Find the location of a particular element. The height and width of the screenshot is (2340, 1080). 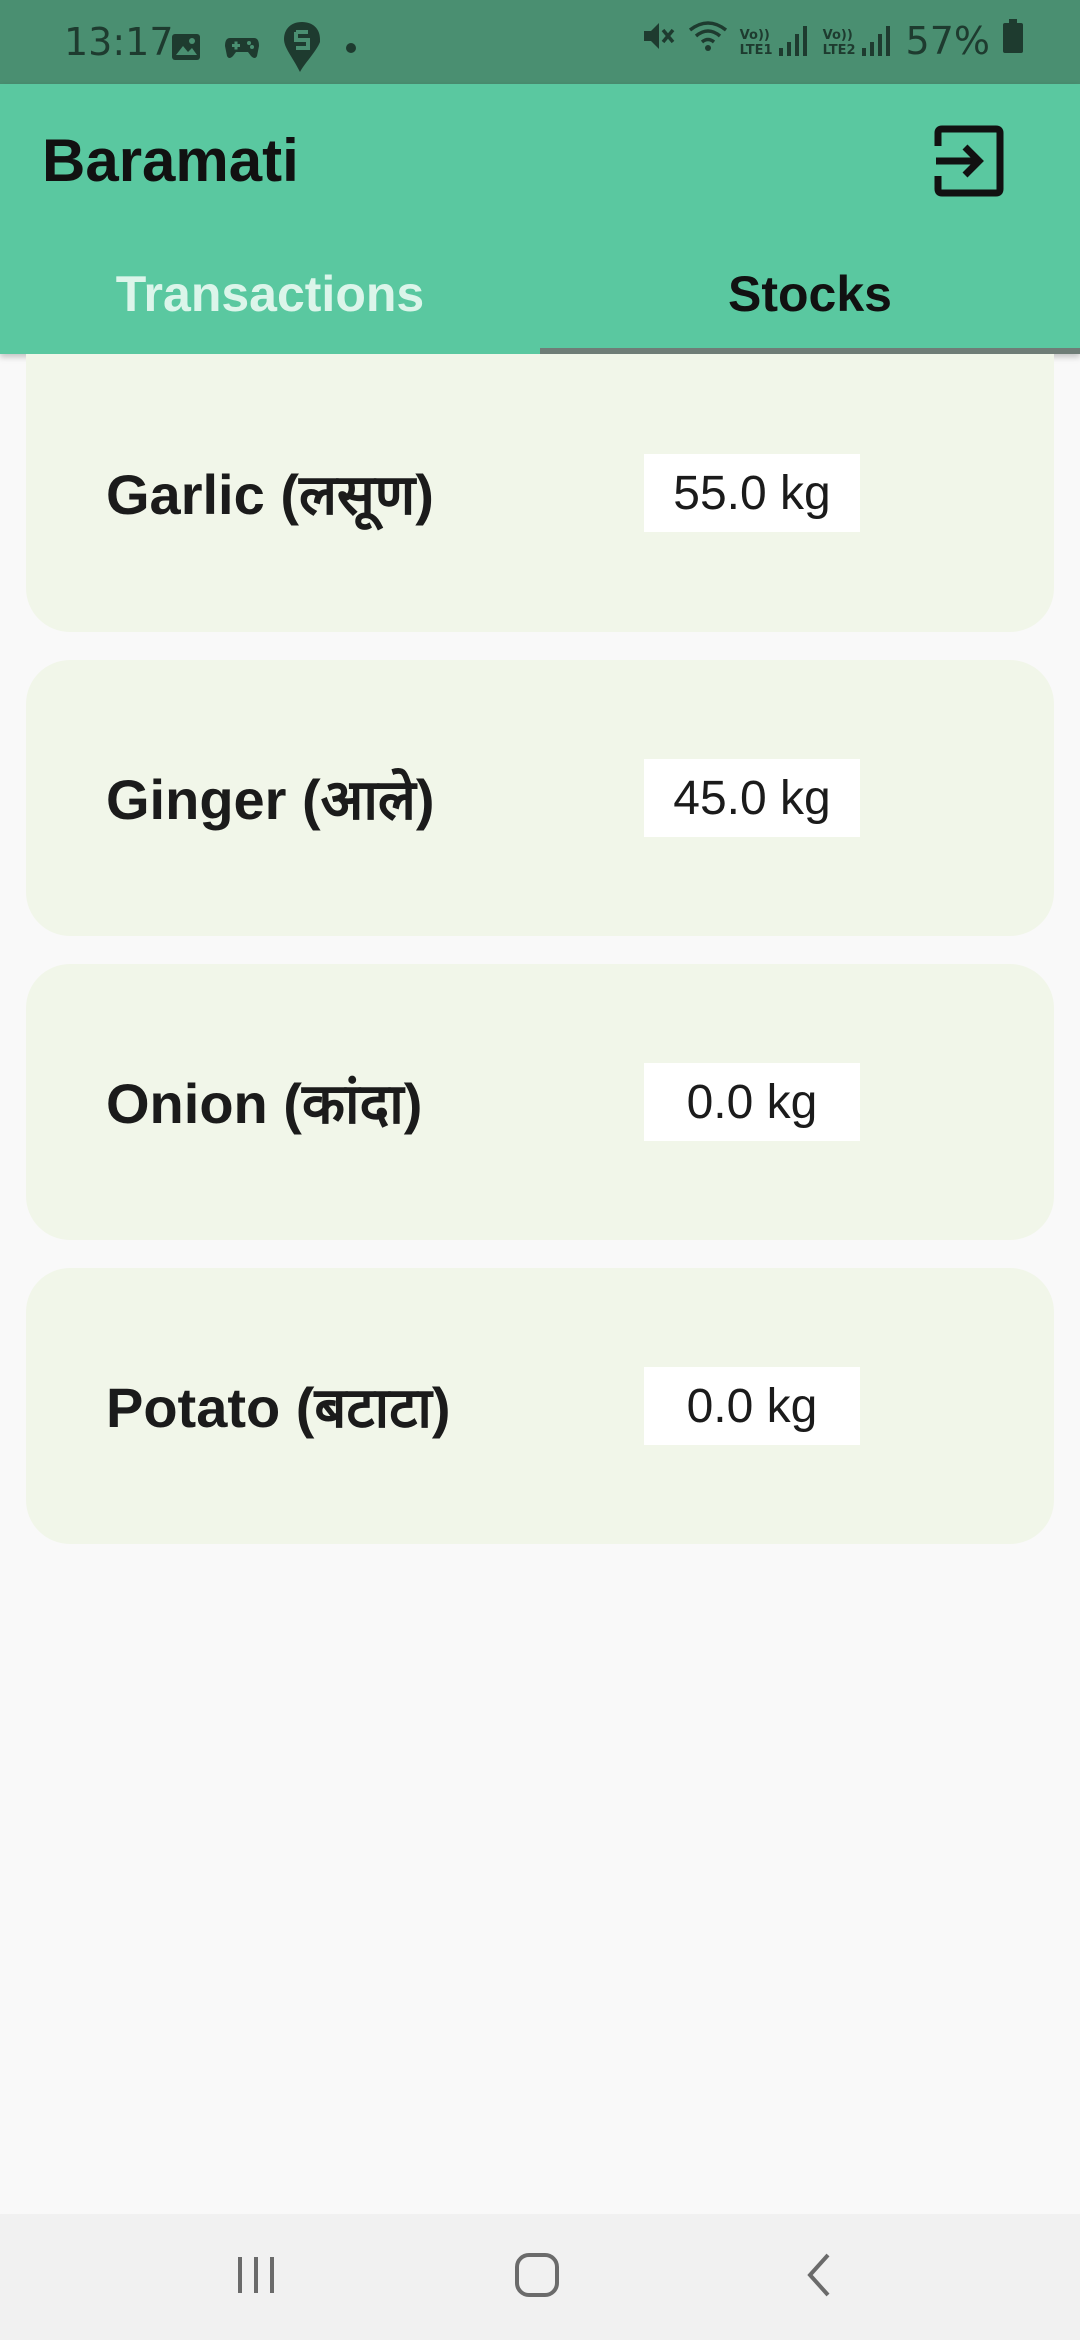

tab-bar: Transactions Stocks is located at coordinates (540, 294).